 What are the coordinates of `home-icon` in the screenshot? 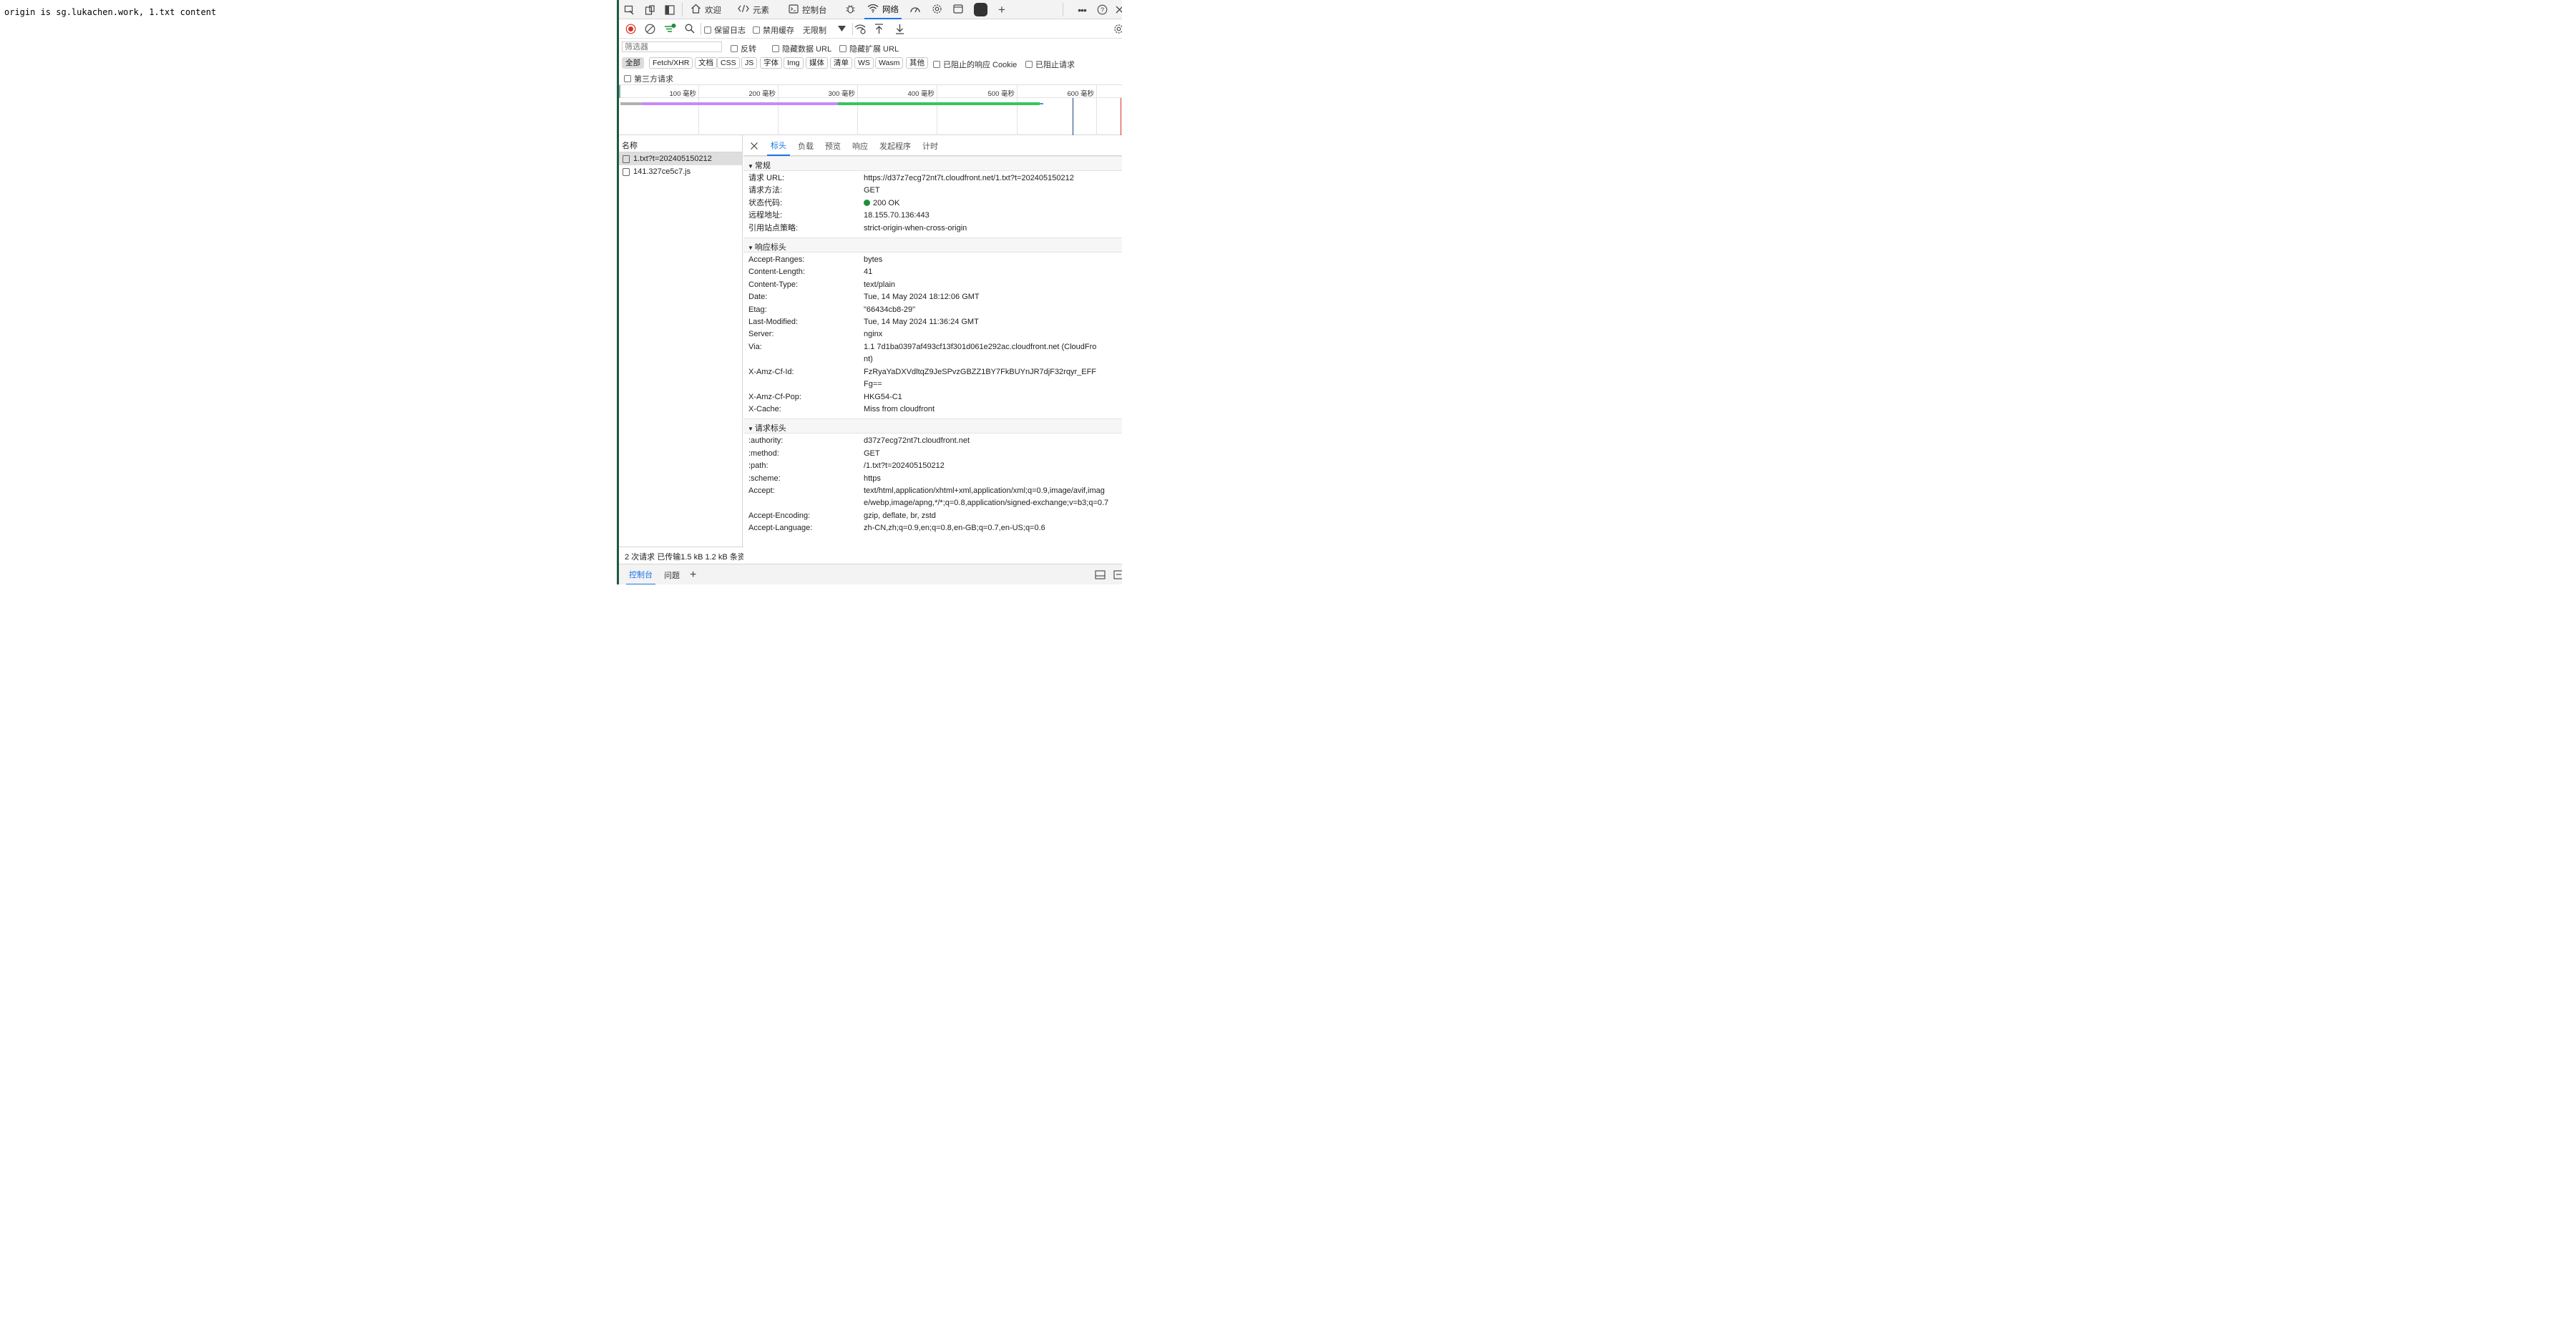 It's located at (696, 10).